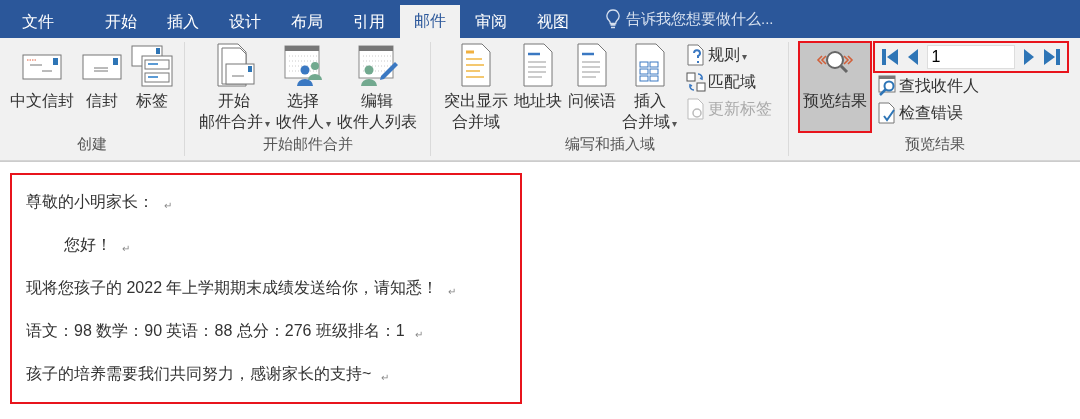  Describe the element at coordinates (121, 22) in the screenshot. I see `ribbon-tab: 开始` at that location.